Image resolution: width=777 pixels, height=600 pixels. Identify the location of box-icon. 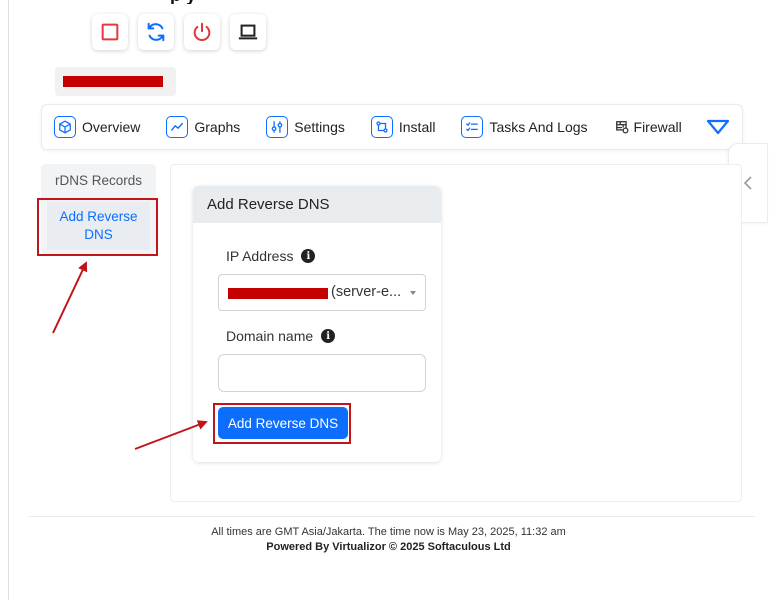
(65, 127).